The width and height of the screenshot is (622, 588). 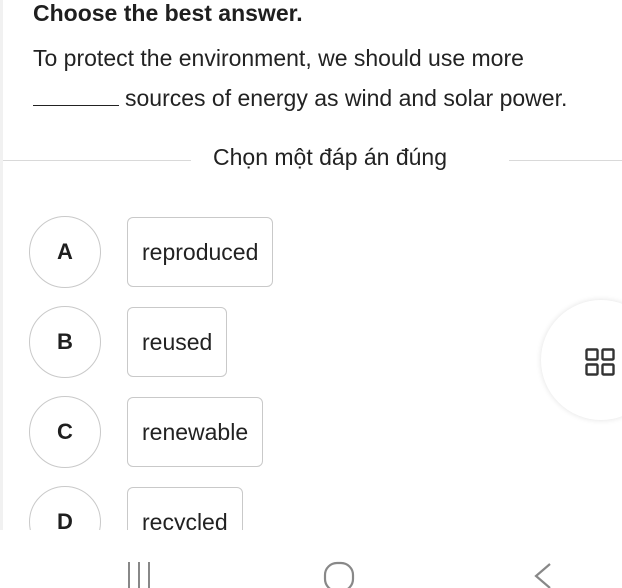 What do you see at coordinates (565, 160) in the screenshot?
I see `divider-right` at bounding box center [565, 160].